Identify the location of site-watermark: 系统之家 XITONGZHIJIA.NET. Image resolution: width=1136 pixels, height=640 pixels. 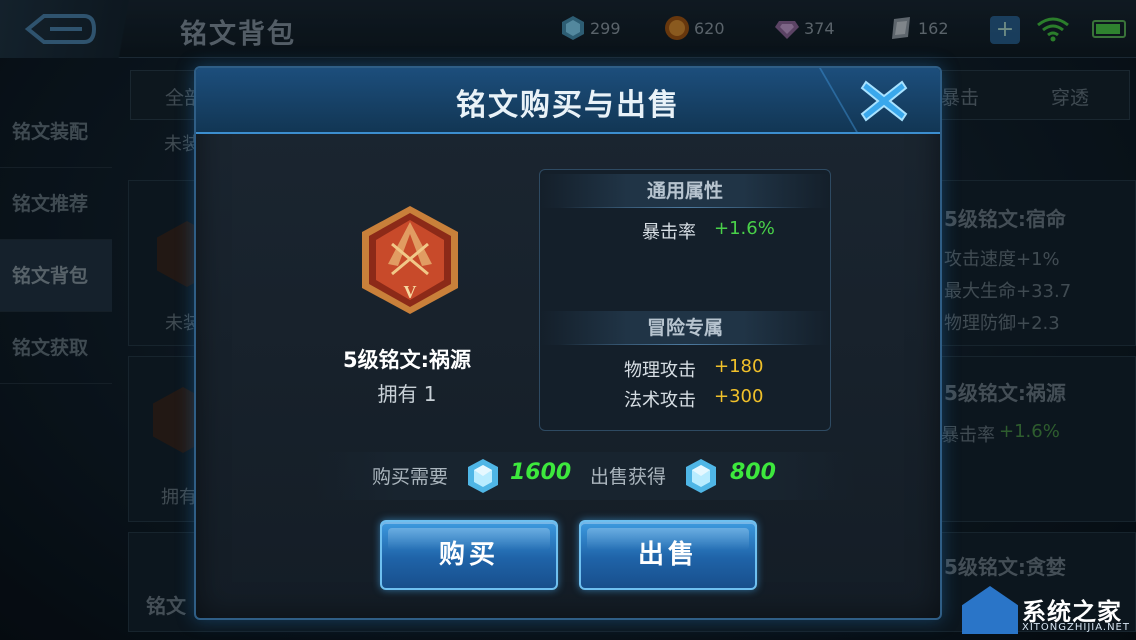
(1049, 611).